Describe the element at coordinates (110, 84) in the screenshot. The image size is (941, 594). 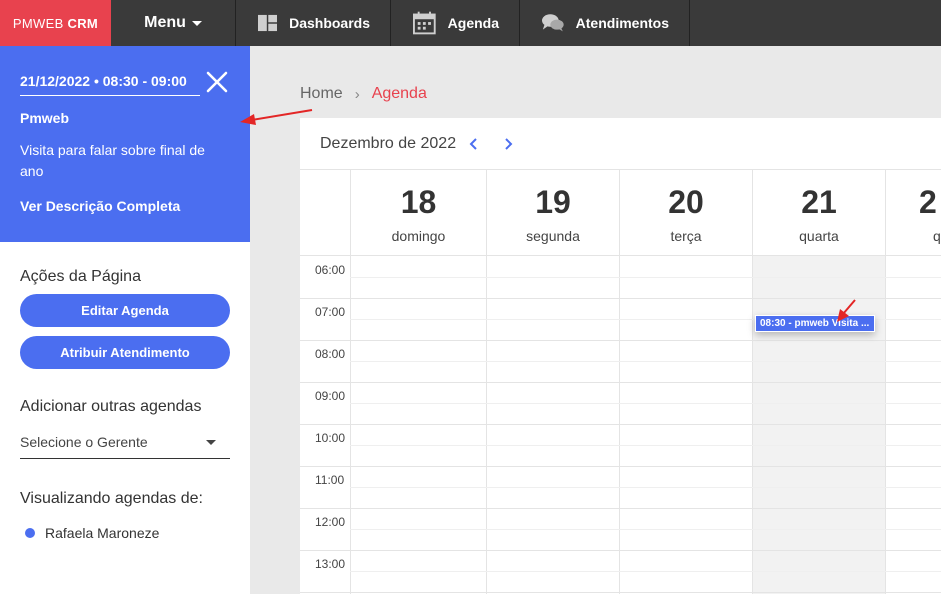
I see `event-datetime: 21/12/2022 • 08:30 - 09:00` at that location.